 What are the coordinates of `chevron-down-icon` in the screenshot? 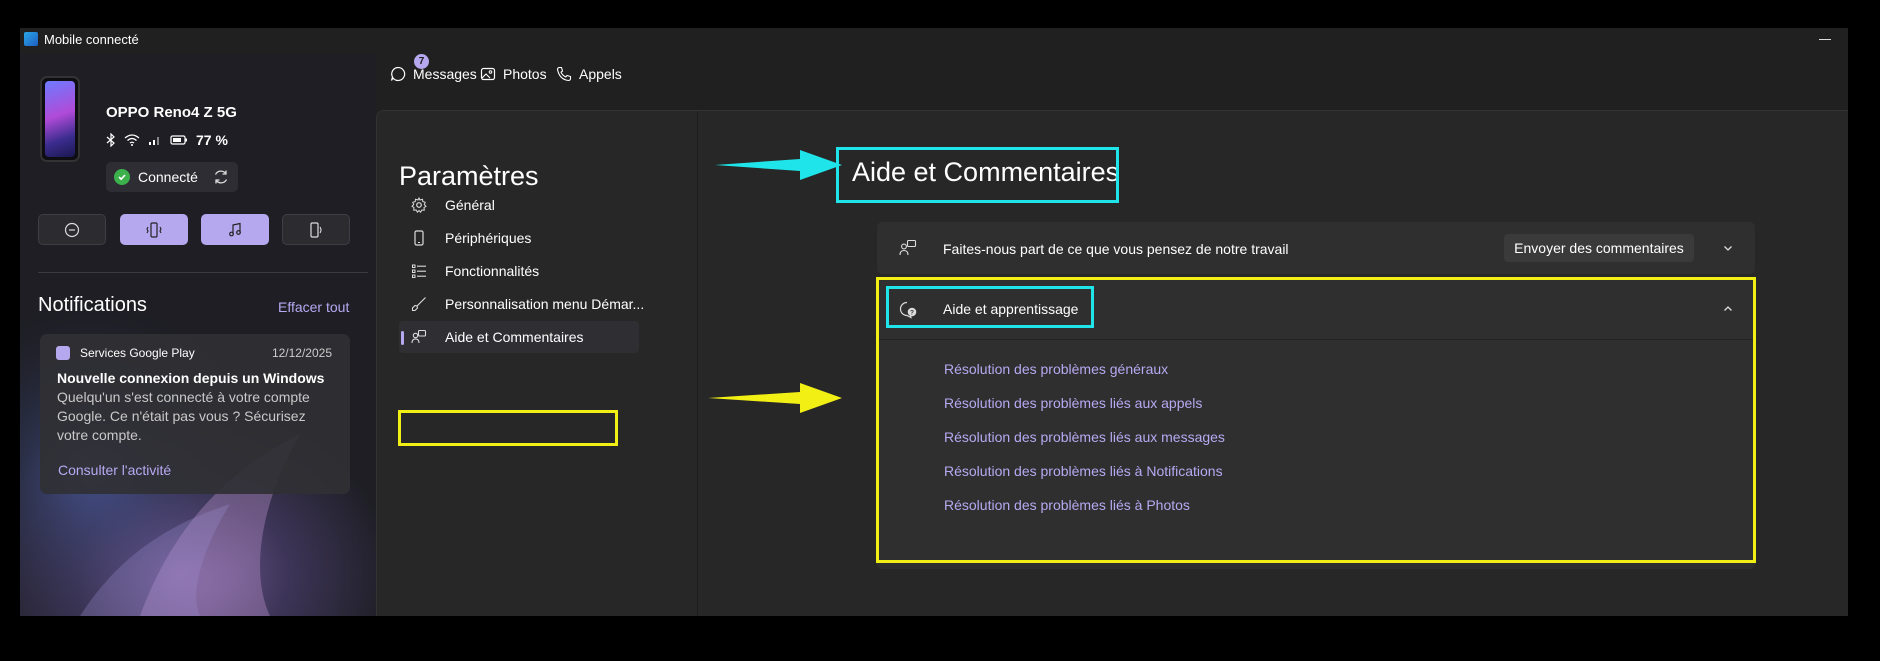 It's located at (1728, 248).